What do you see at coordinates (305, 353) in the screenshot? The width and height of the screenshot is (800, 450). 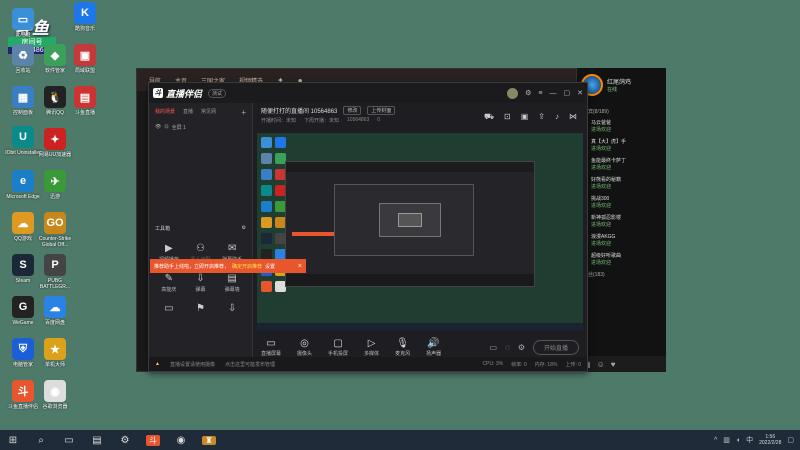 I see `source-label: 摄像头` at bounding box center [305, 353].